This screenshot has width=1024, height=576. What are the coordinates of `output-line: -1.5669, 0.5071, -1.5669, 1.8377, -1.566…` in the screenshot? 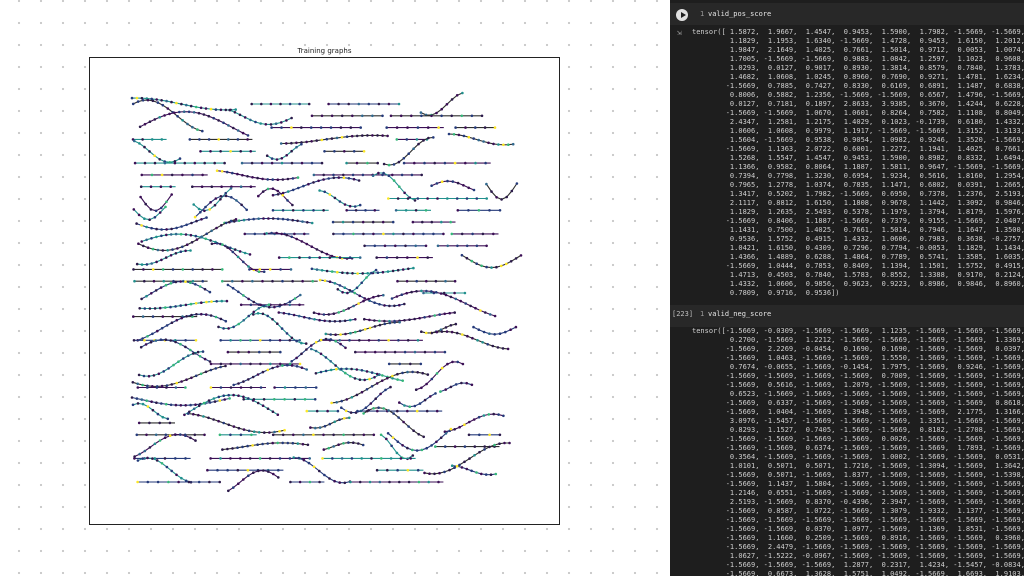 It's located at (858, 475).